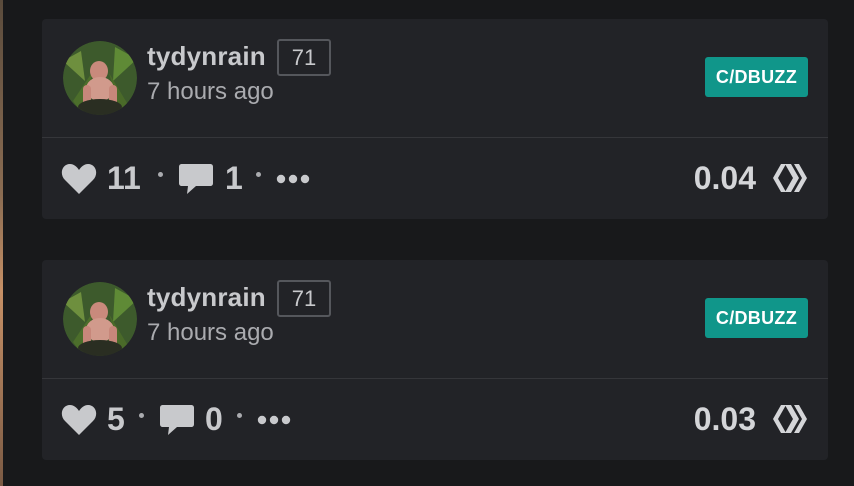 Image resolution: width=854 pixels, height=486 pixels. Describe the element at coordinates (234, 178) in the screenshot. I see `comment-count: 1` at that location.